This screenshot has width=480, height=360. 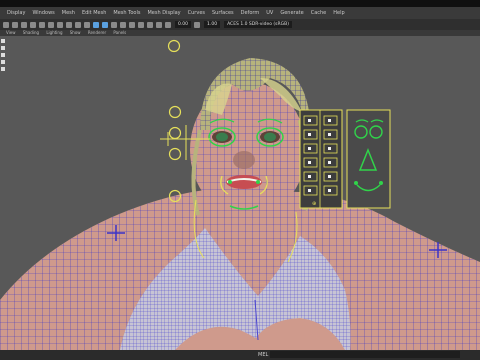 What do you see at coordinates (3, 193) in the screenshot?
I see `viewport-left-markers` at bounding box center [3, 193].